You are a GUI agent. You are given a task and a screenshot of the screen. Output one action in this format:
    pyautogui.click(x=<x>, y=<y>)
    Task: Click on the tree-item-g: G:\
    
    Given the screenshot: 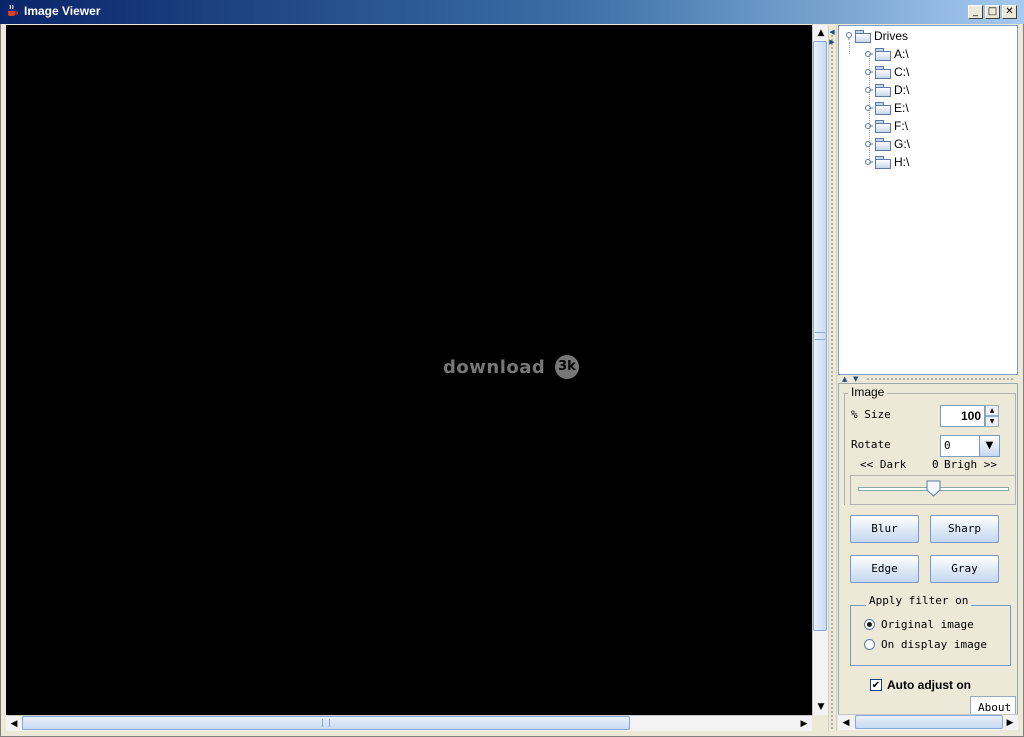 What is the action you would take?
    pyautogui.click(x=887, y=144)
    